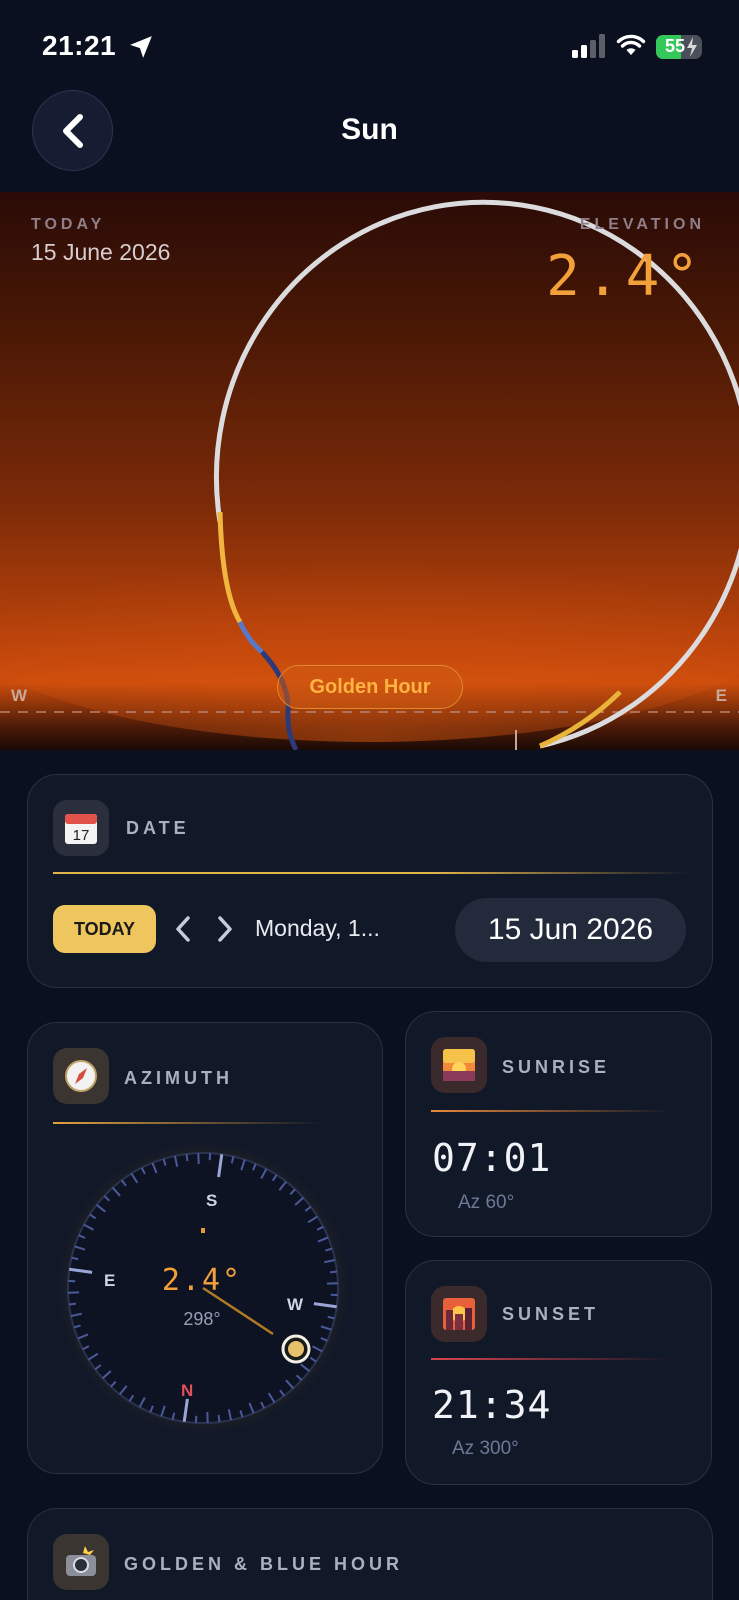 Image resolution: width=739 pixels, height=1600 pixels. I want to click on date-card-title: DATE, so click(158, 828).